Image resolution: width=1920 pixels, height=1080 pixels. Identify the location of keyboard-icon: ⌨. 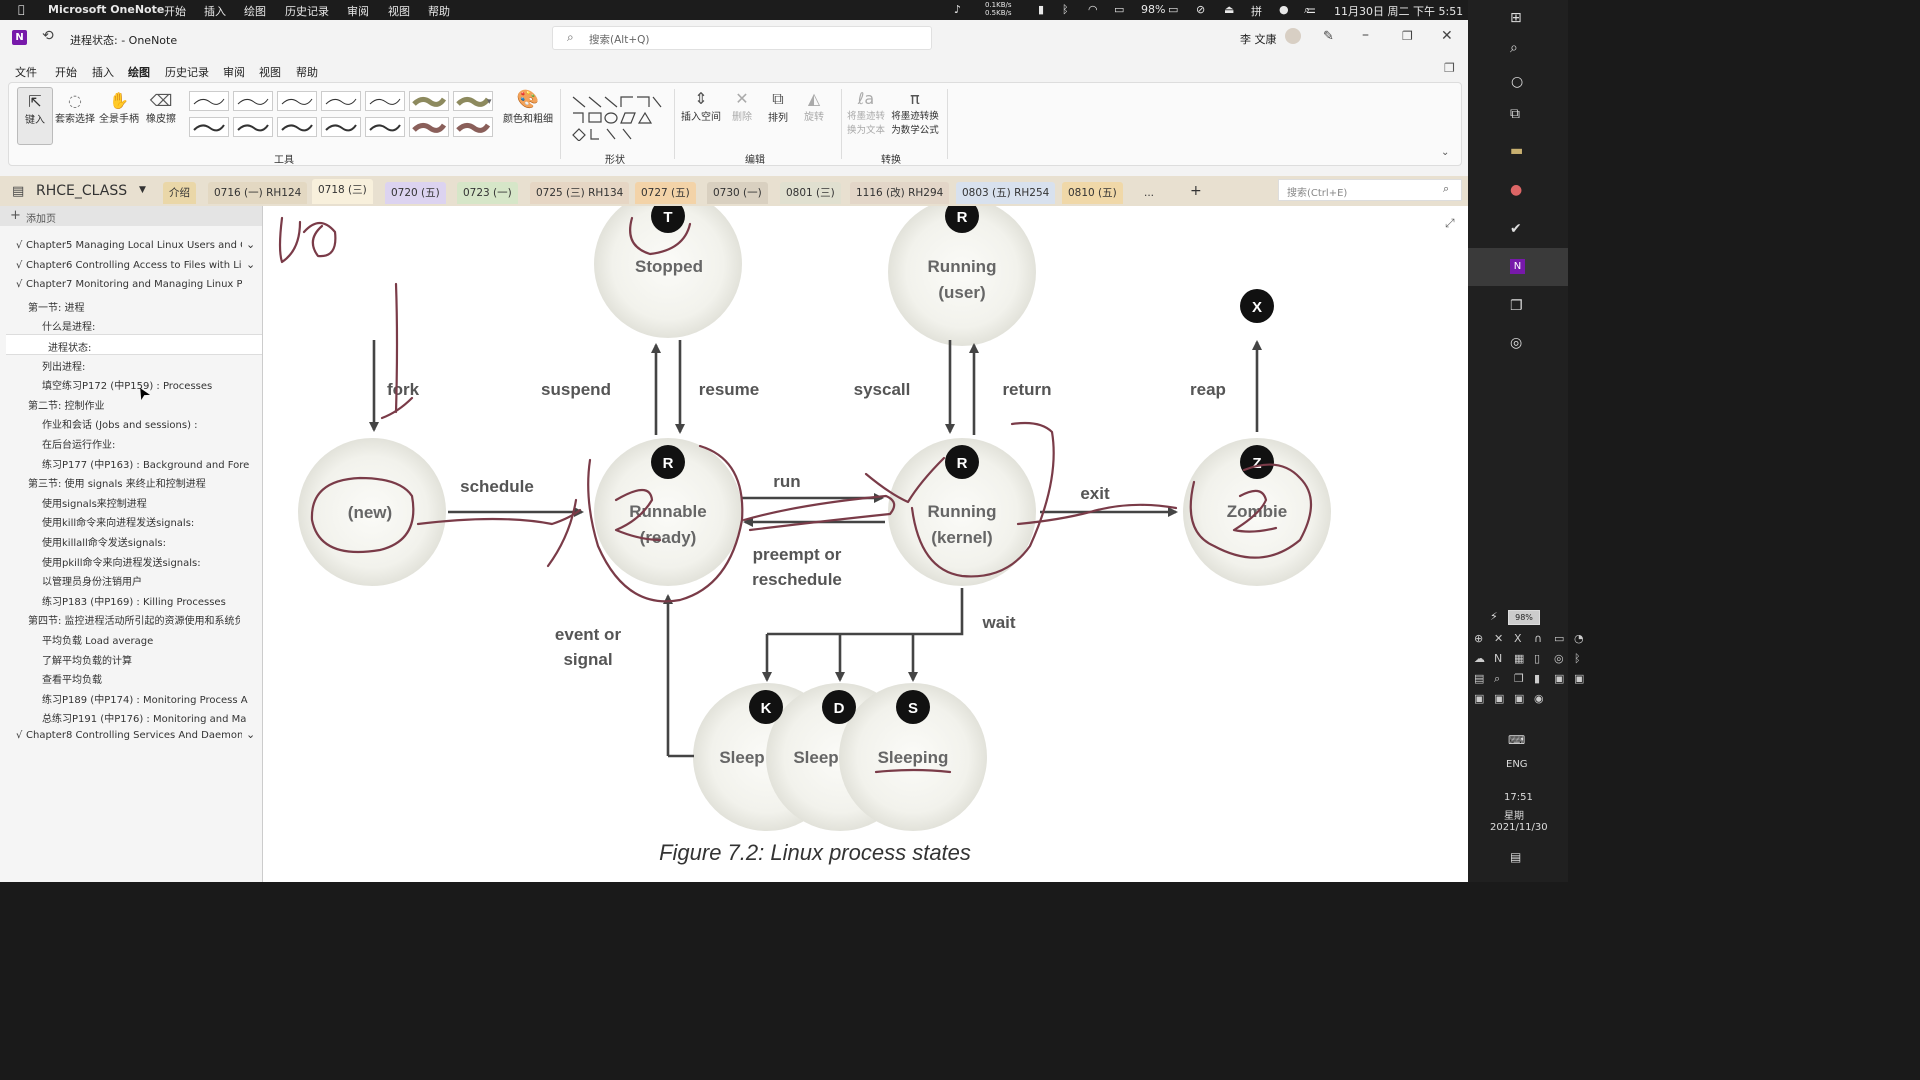
(1516, 740).